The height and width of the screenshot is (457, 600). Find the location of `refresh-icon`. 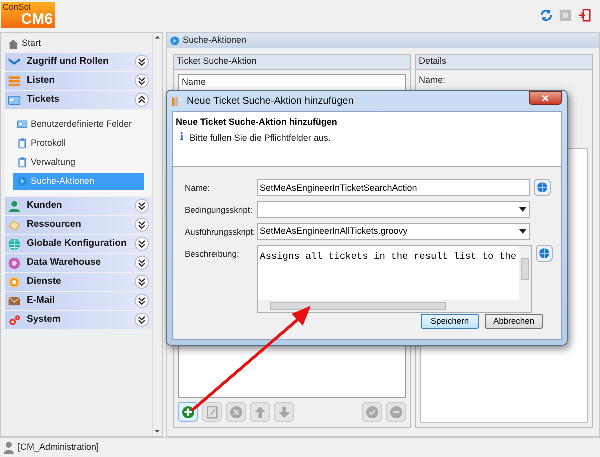

refresh-icon is located at coordinates (546, 15).